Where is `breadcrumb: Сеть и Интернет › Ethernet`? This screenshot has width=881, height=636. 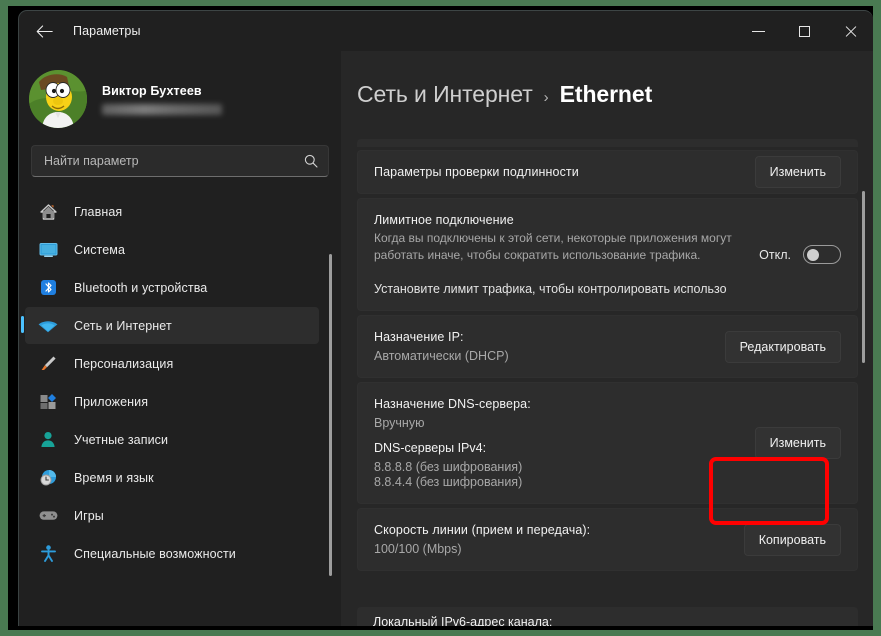
breadcrumb: Сеть и Интернет › Ethernet is located at coordinates (615, 94).